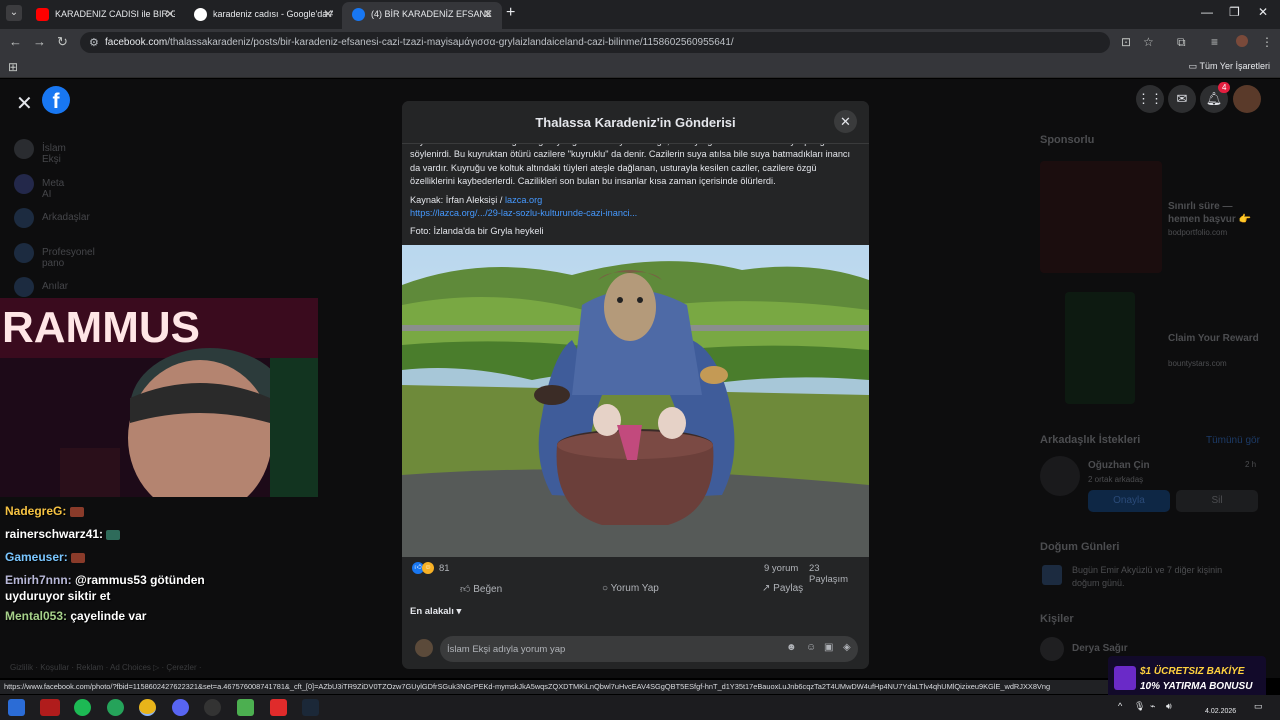 The image size is (1280, 720). Describe the element at coordinates (212, 707) in the screenshot. I see `g-hub-icon` at that location.